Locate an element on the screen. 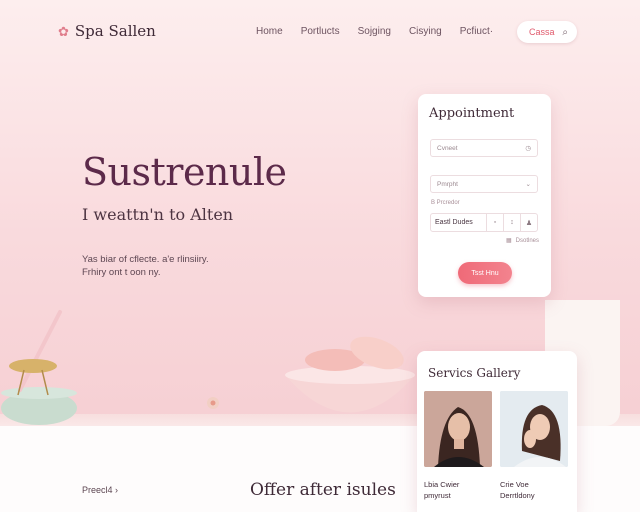 The height and width of the screenshot is (512, 640). service-select-placeholder: Pmrpht is located at coordinates (447, 184).